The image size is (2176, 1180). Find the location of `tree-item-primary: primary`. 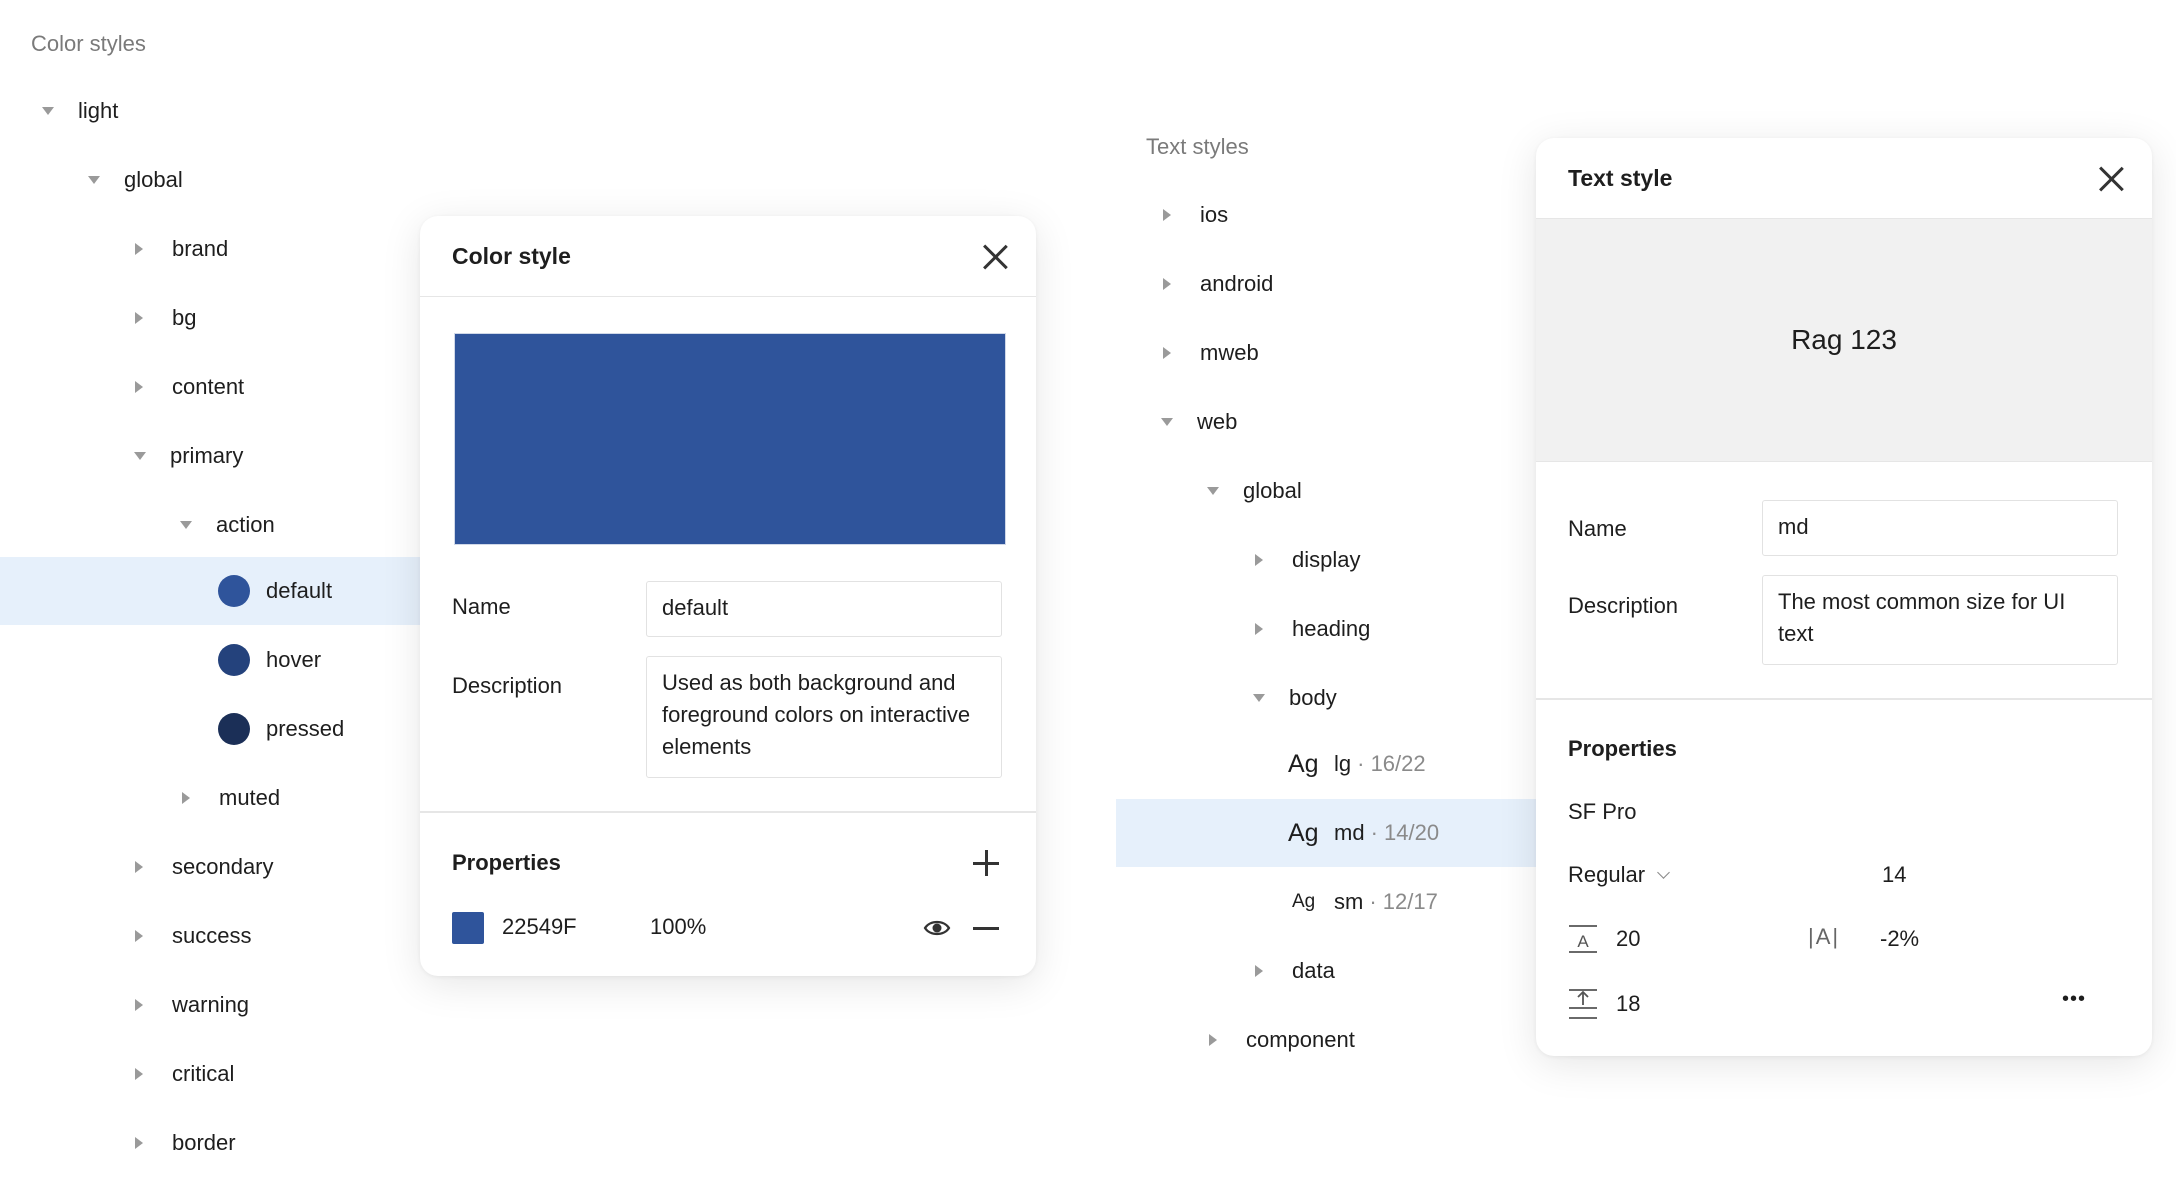

tree-item-primary: primary is located at coordinates (188, 456).